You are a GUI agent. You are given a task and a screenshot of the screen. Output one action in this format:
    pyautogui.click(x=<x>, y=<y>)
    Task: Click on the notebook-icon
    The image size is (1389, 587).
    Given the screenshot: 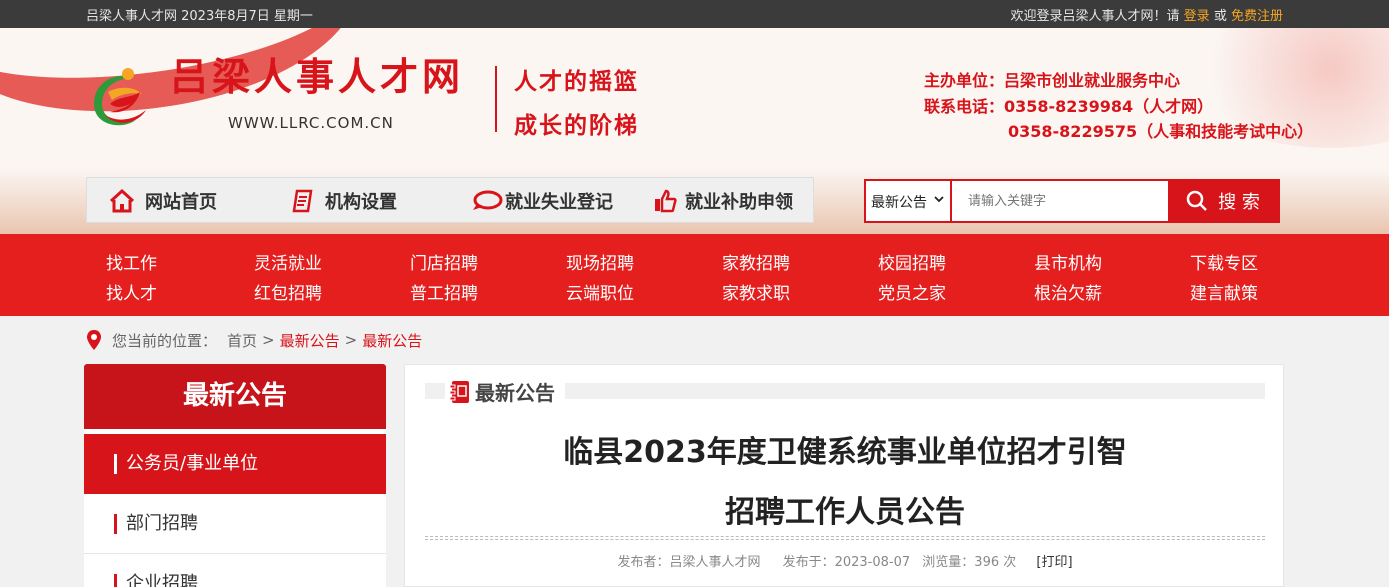 What is the action you would take?
    pyautogui.click(x=459, y=391)
    